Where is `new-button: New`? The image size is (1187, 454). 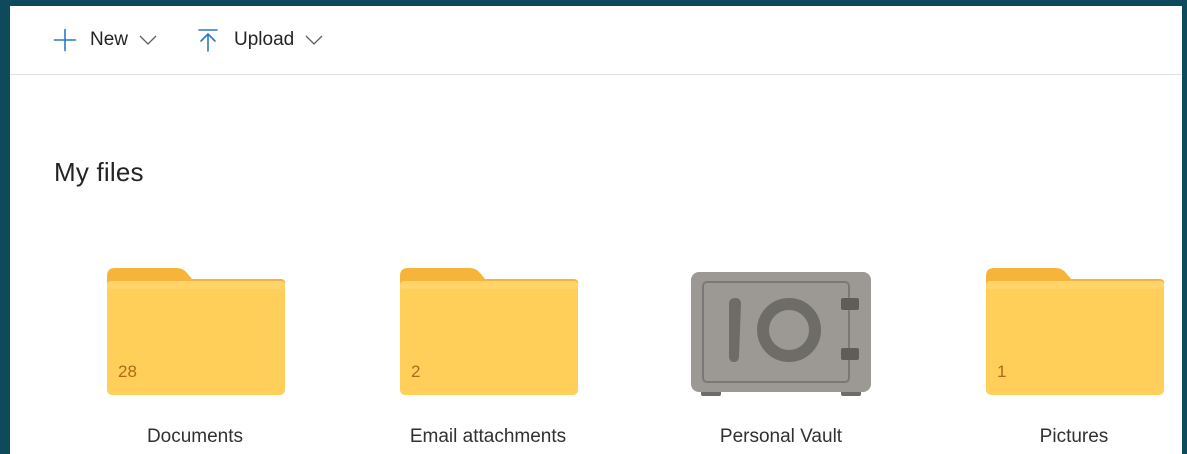 new-button: New is located at coordinates (105, 40).